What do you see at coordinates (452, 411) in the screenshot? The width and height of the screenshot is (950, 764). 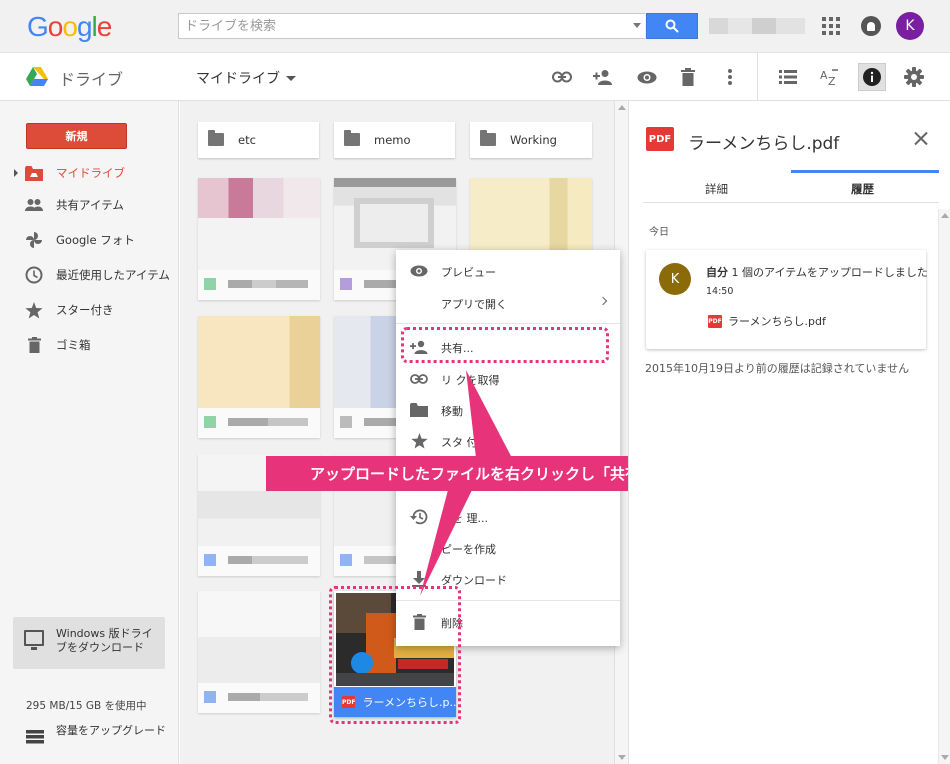 I see `menu-item-label: 移動` at bounding box center [452, 411].